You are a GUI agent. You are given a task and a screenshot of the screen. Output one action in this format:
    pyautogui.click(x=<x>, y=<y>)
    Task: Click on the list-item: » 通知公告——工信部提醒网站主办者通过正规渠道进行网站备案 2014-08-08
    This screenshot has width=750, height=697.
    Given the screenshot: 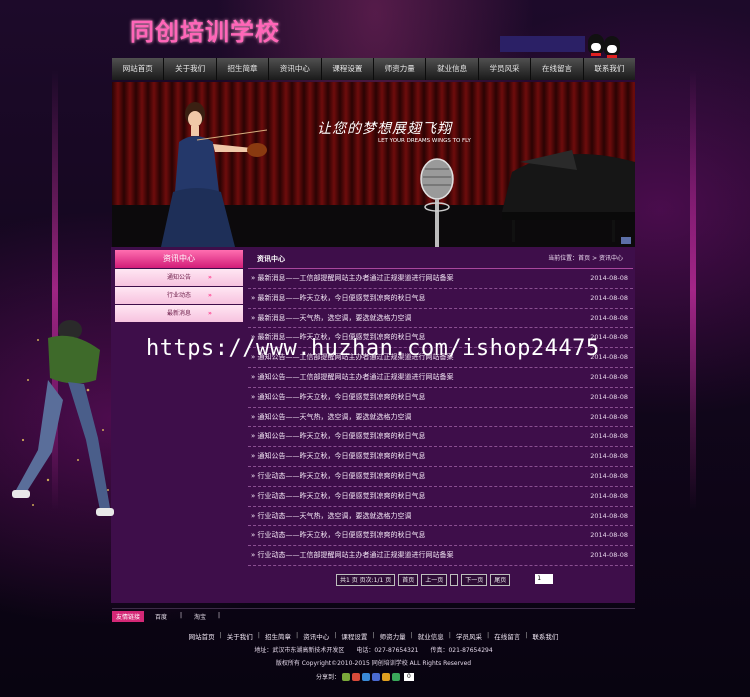 What is the action you would take?
    pyautogui.click(x=440, y=378)
    